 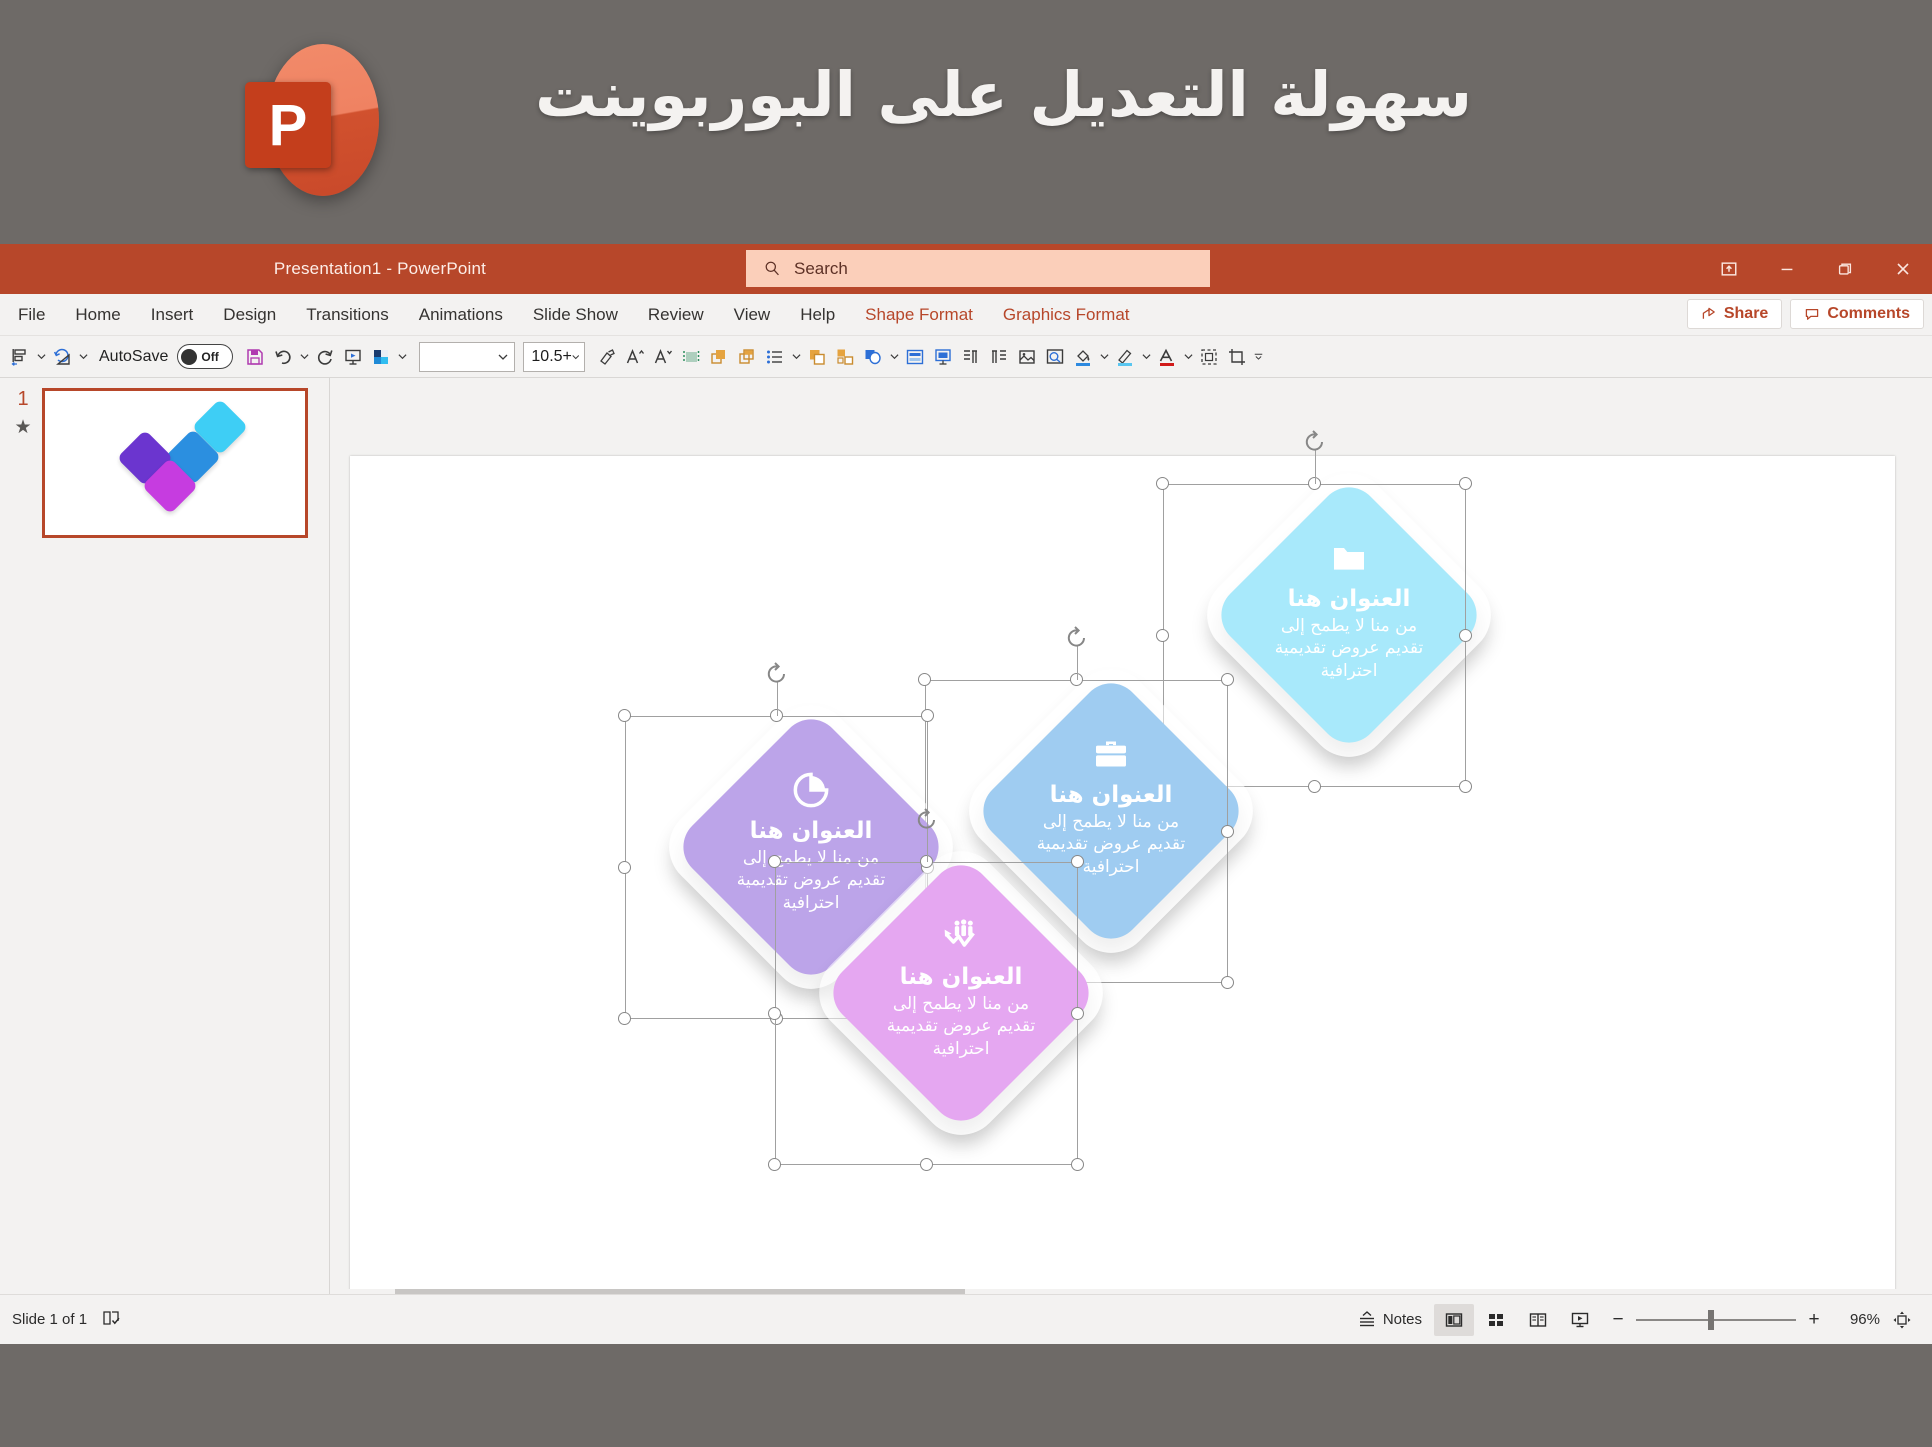 I want to click on handle-w-cyan, so click(x=1162, y=635).